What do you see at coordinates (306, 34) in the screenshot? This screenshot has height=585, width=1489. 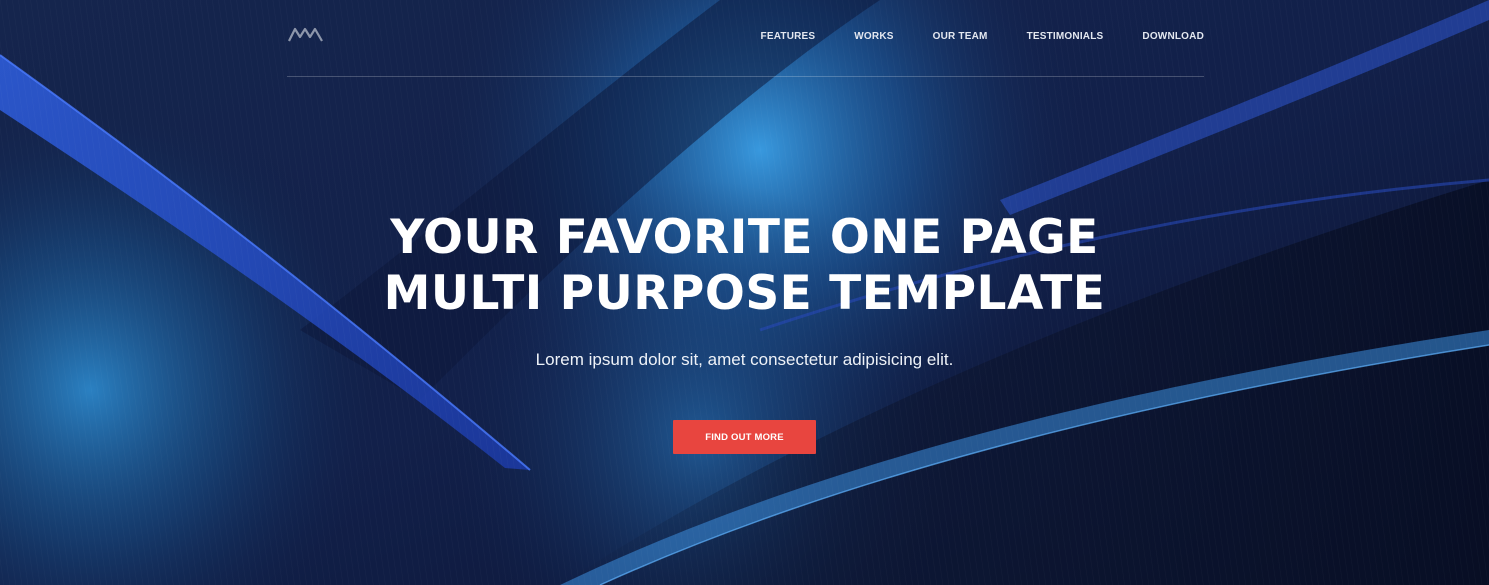 I see `mountain-logo-icon` at bounding box center [306, 34].